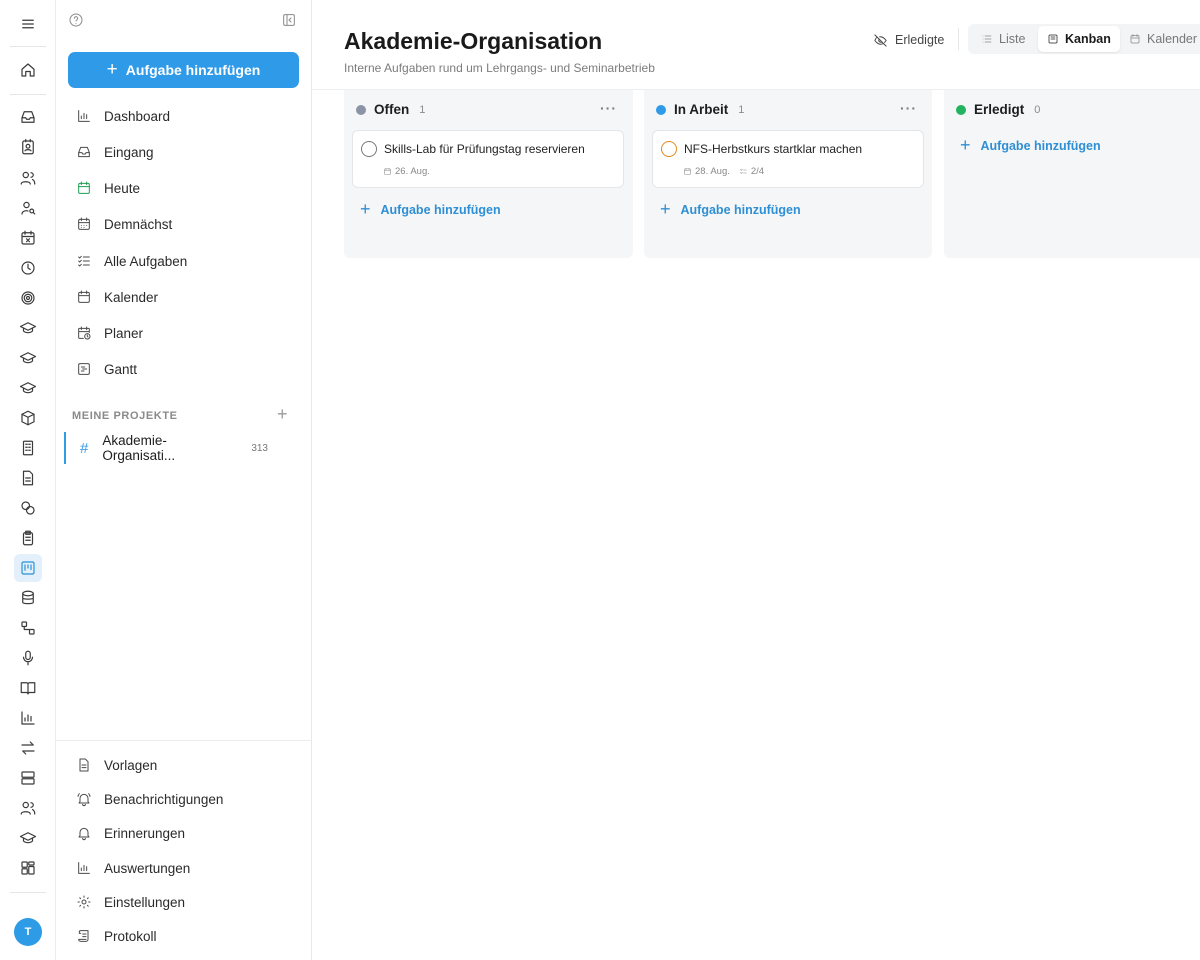  I want to click on task-meta: 26. Aug., so click(406, 171).